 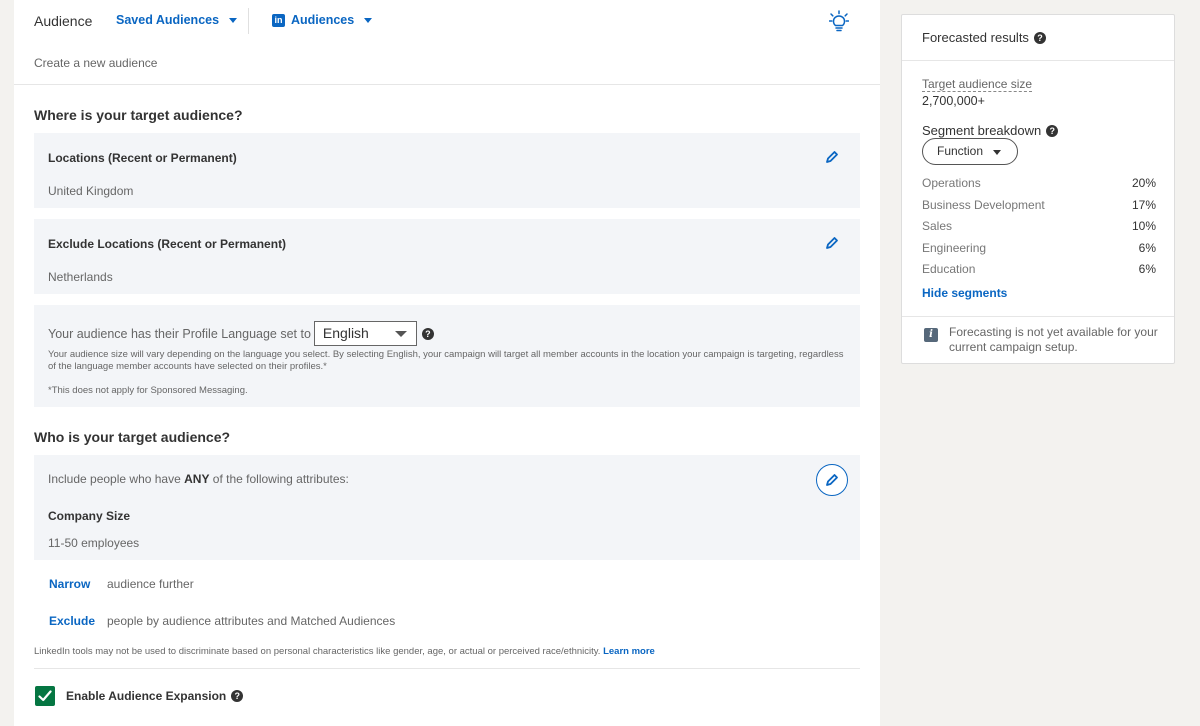 I want to click on linkedin-logo-icon: in, so click(x=278, y=20).